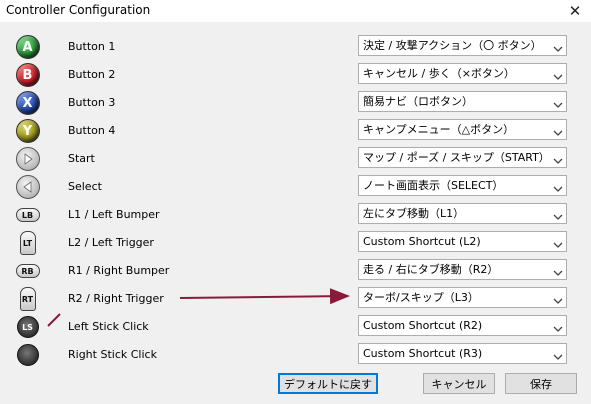 The width and height of the screenshot is (591, 404). Describe the element at coordinates (112, 354) in the screenshot. I see `mapping-label: Right Stick Click` at that location.